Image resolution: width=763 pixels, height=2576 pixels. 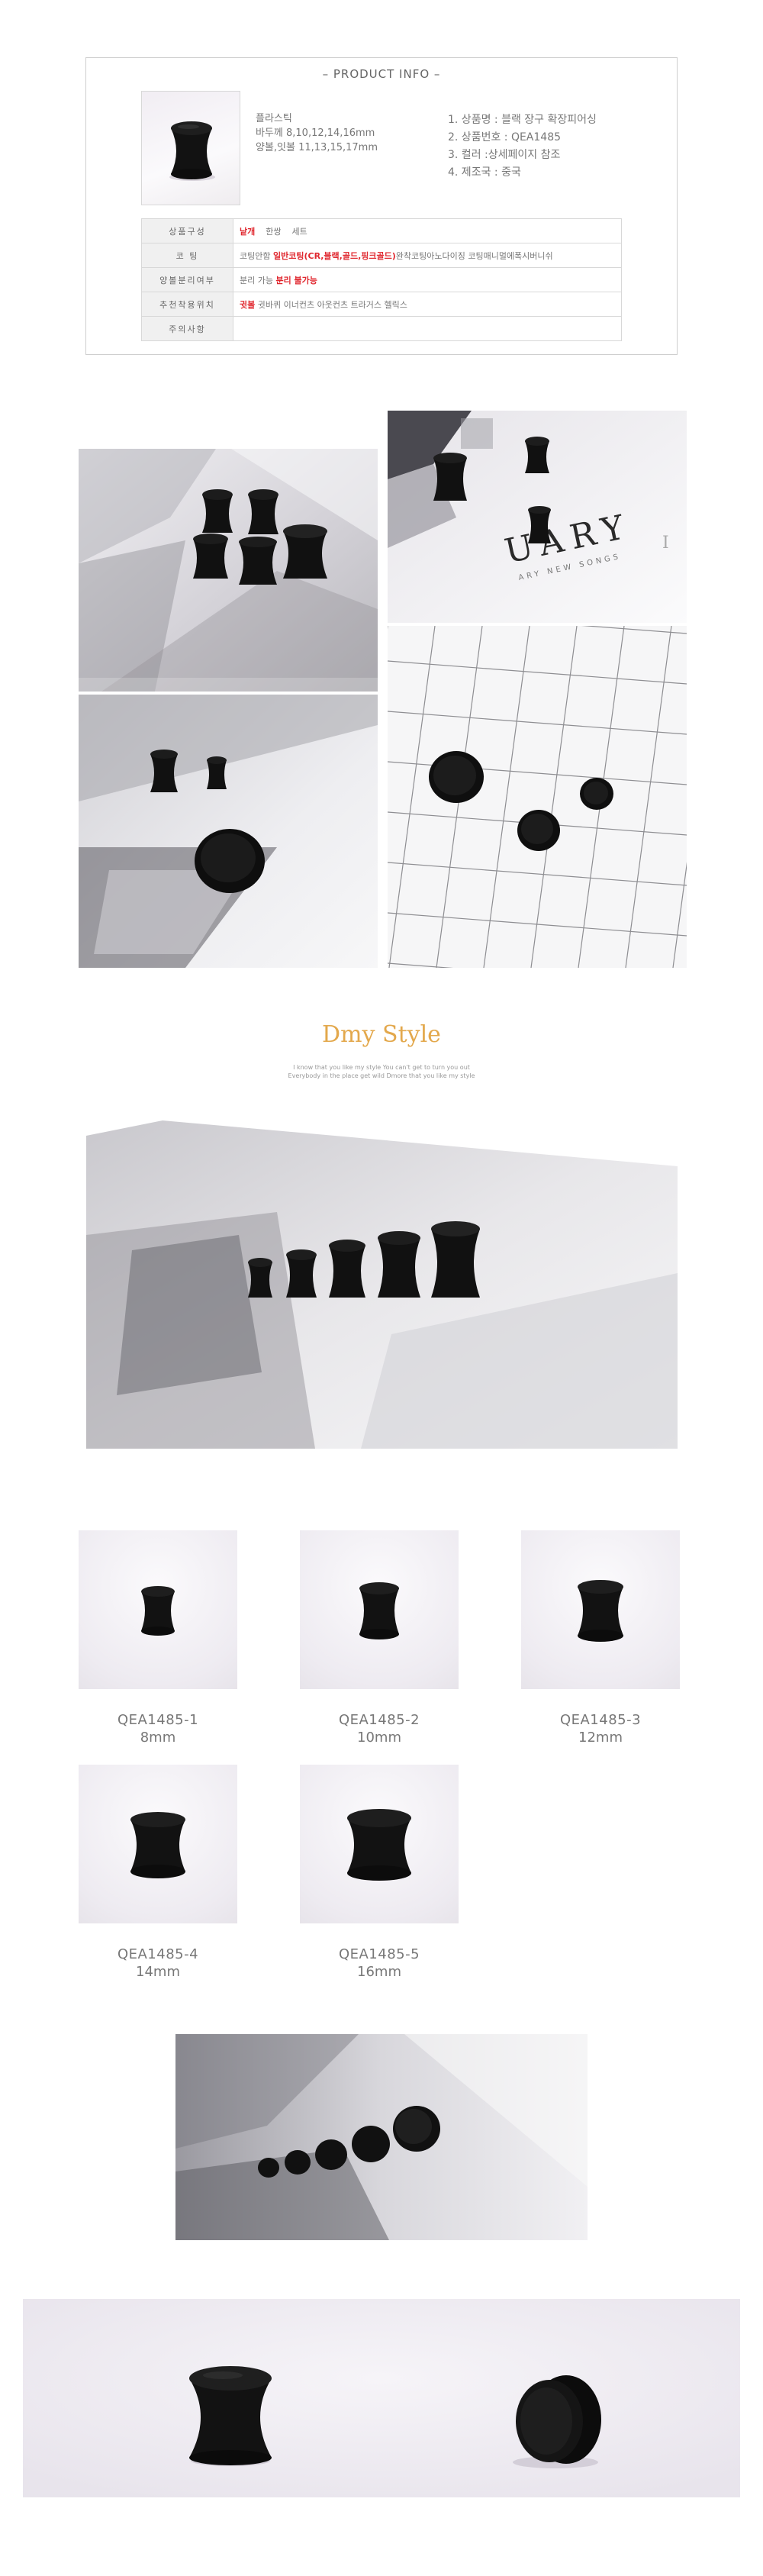 I want to click on plug-10mm-image, so click(x=379, y=1611).